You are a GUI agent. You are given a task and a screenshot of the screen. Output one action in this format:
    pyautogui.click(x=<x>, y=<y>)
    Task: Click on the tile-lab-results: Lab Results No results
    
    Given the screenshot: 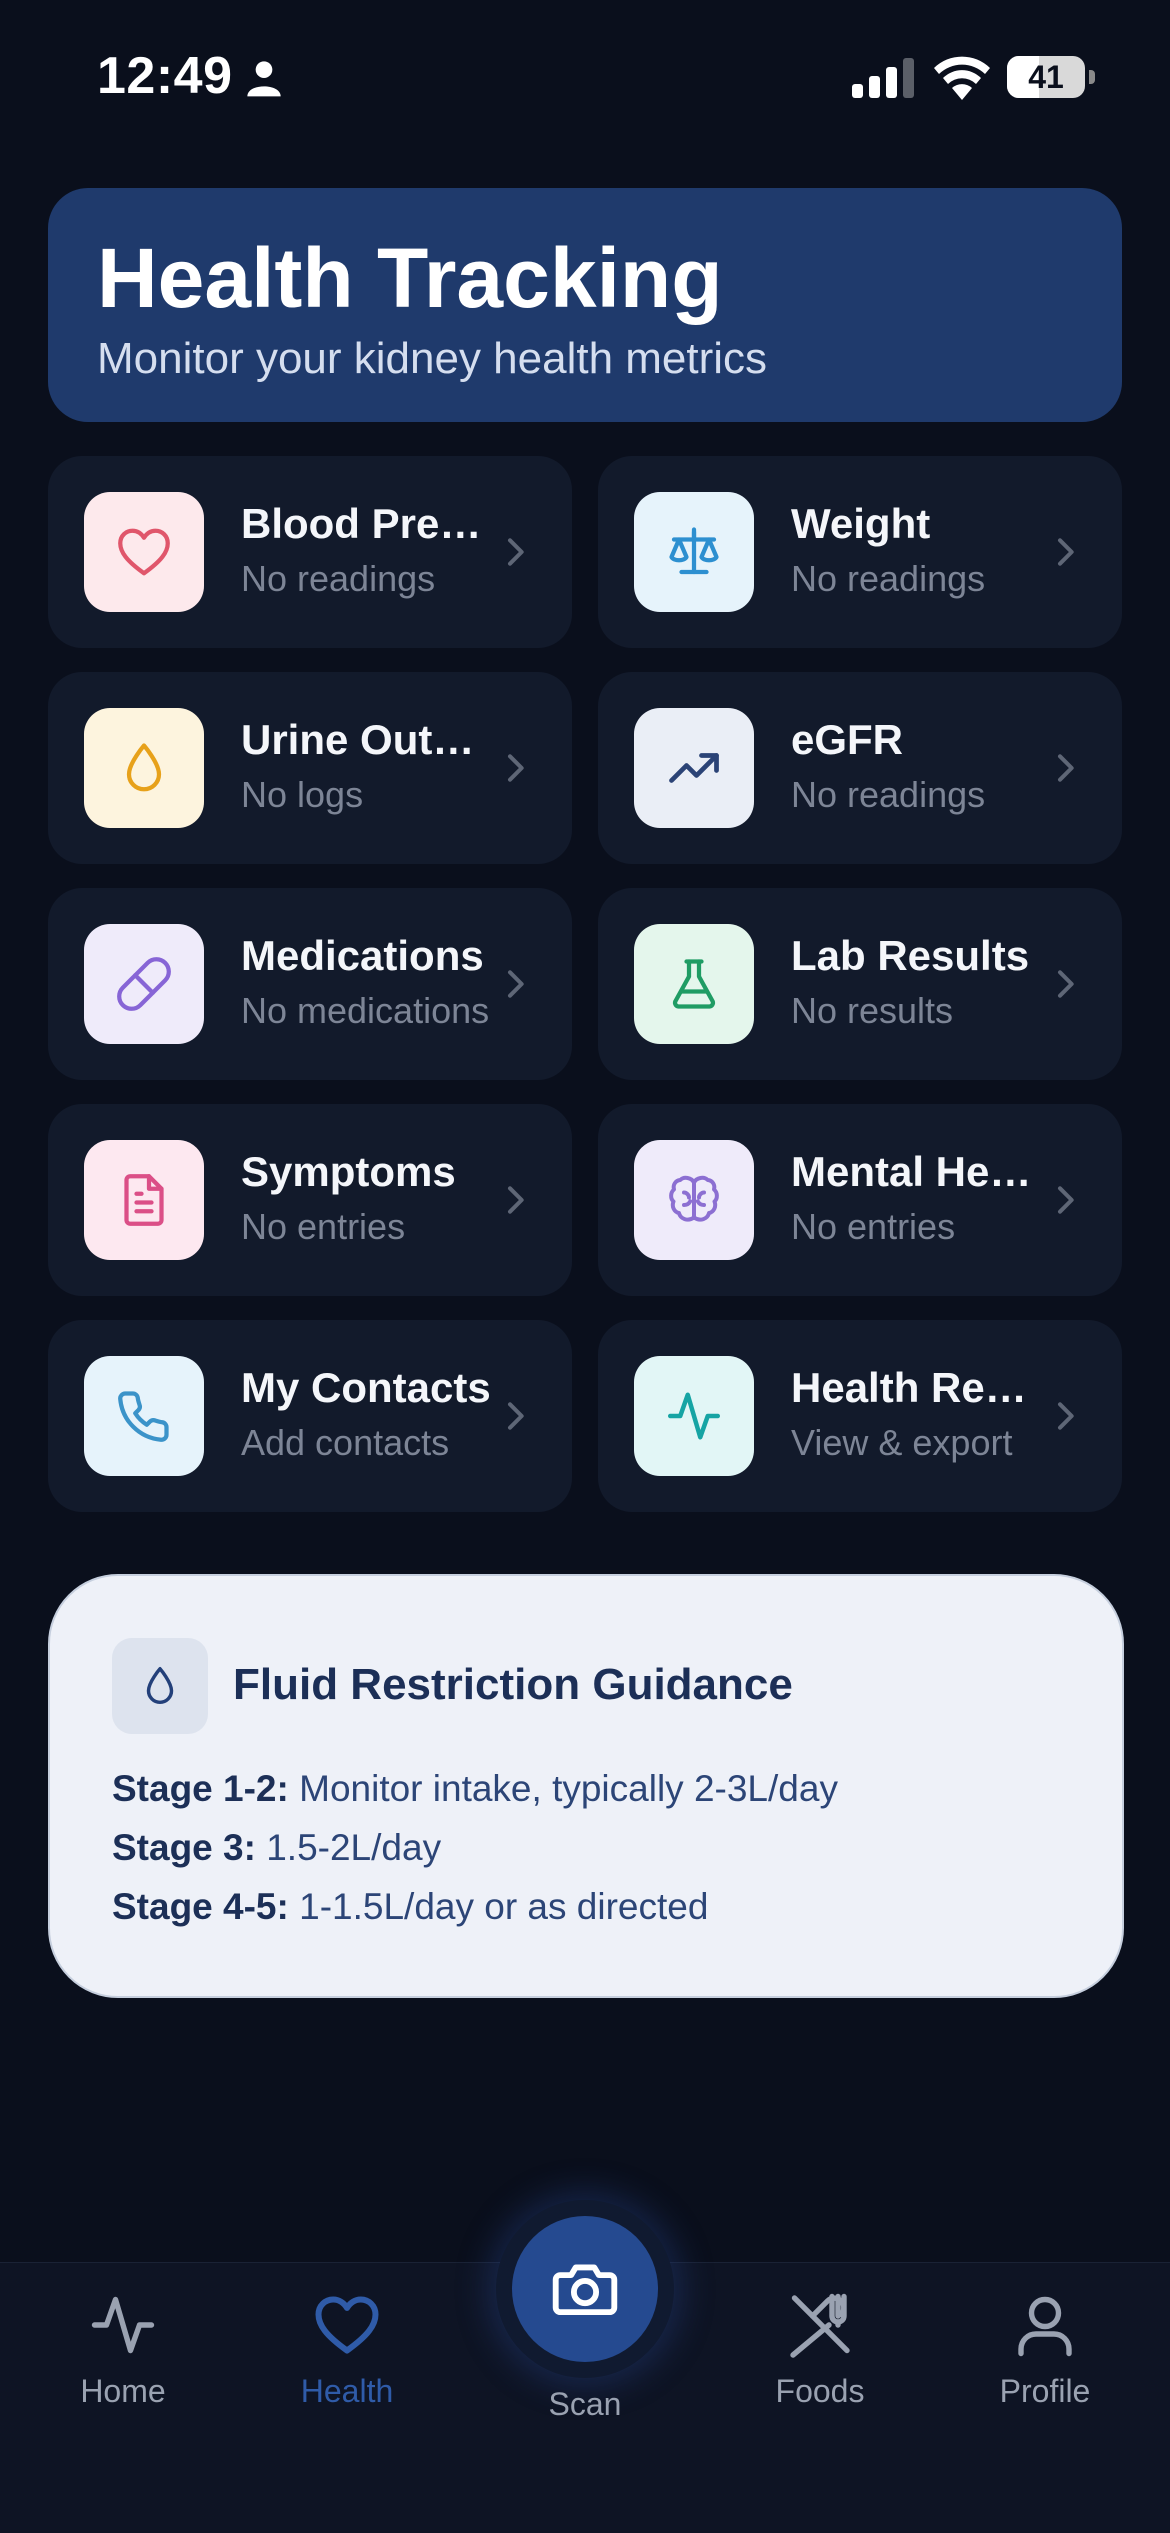 What is the action you would take?
    pyautogui.click(x=860, y=984)
    